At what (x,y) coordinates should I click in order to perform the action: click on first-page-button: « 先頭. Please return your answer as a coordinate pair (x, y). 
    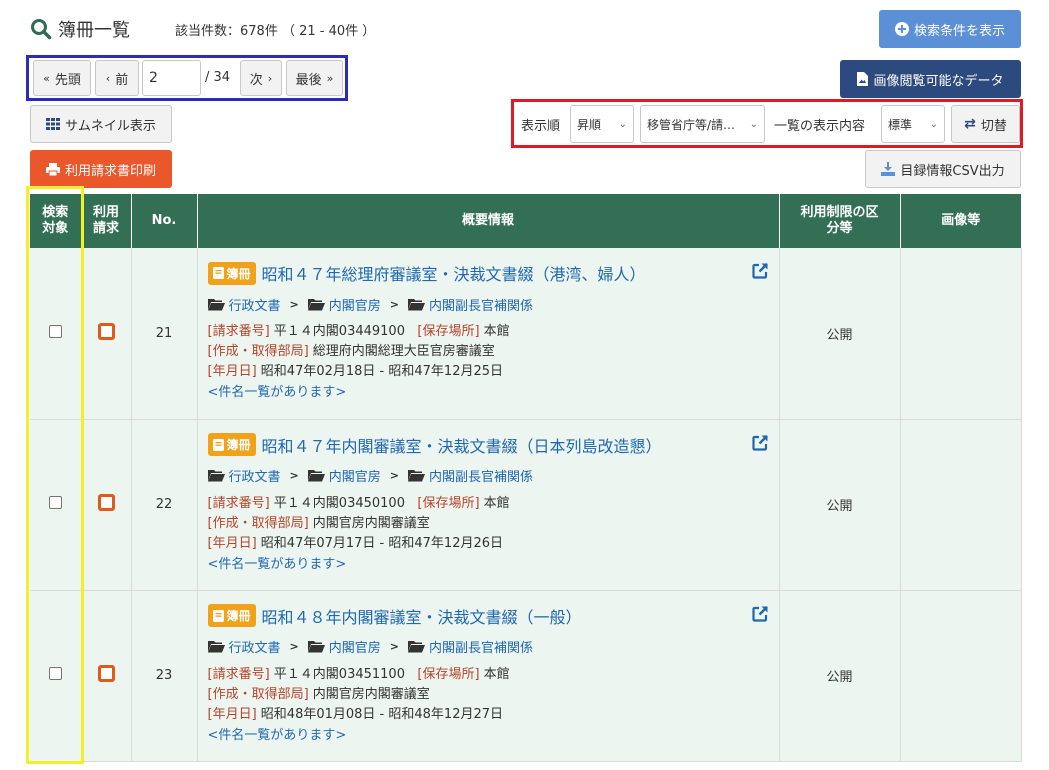
    Looking at the image, I should click on (62, 78).